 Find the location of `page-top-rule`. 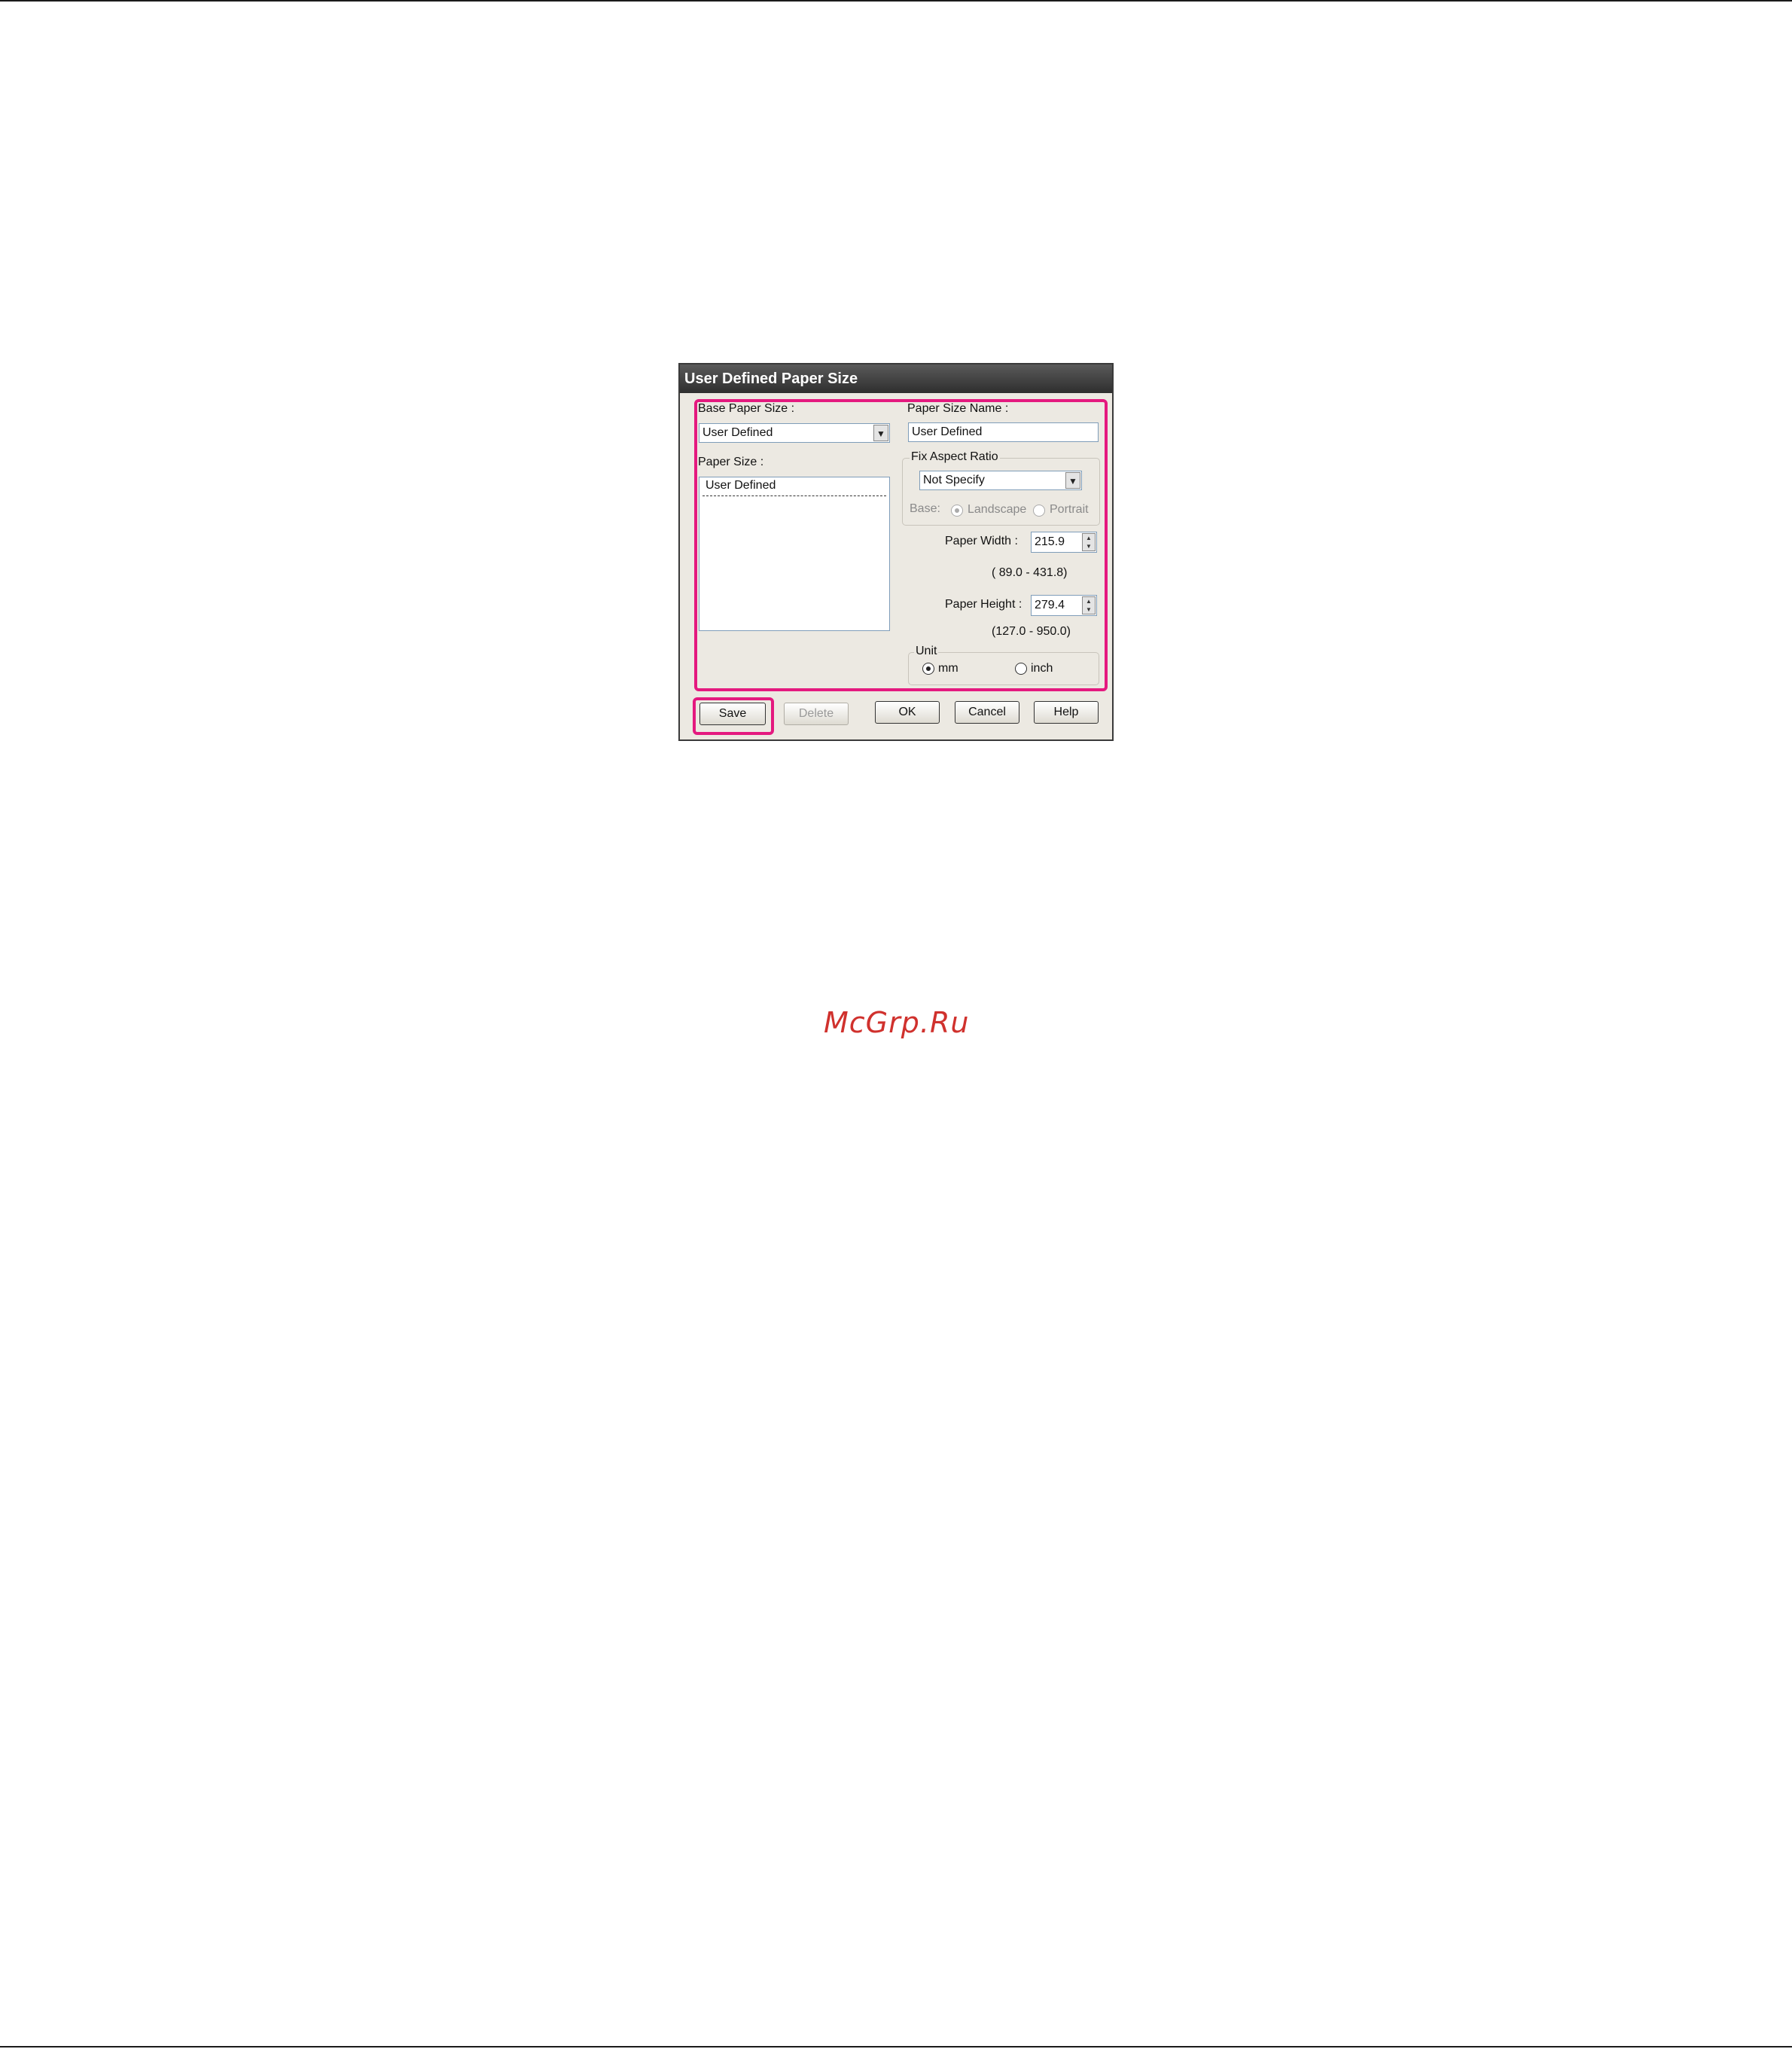

page-top-rule is located at coordinates (896, 1).